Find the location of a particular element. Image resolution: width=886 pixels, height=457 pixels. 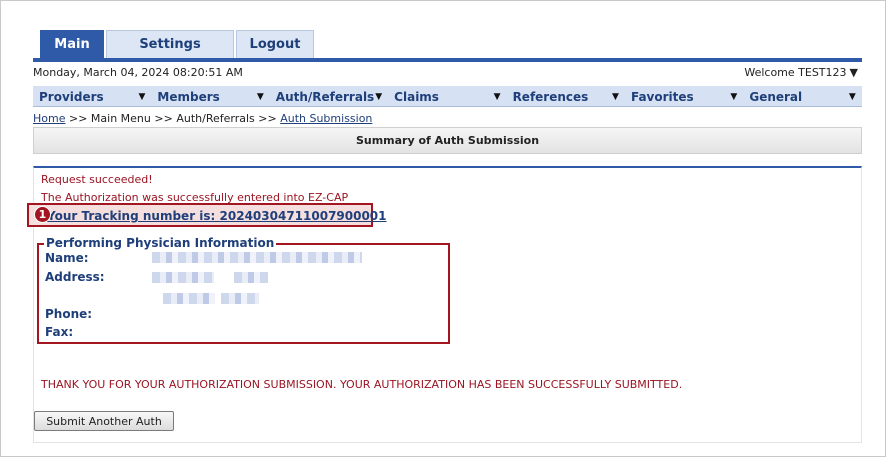

tab-main: Main is located at coordinates (72, 44).